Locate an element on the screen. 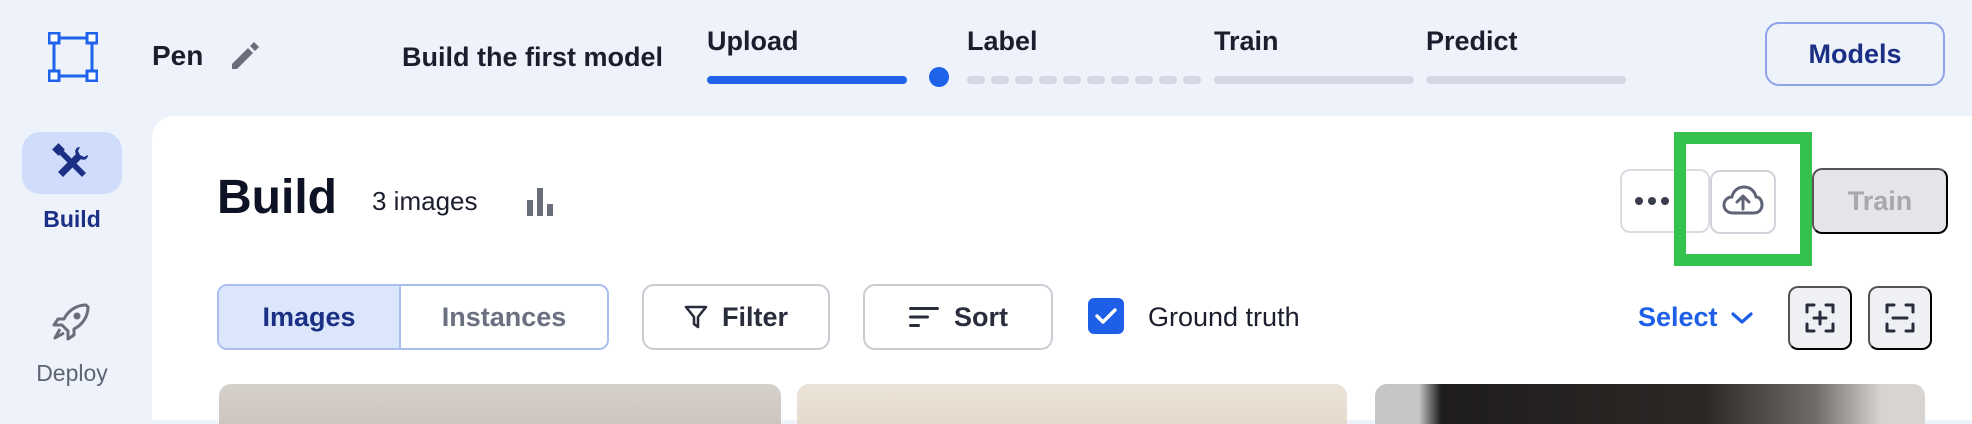 This screenshot has height=424, width=1972. project-name: Pen is located at coordinates (178, 55).